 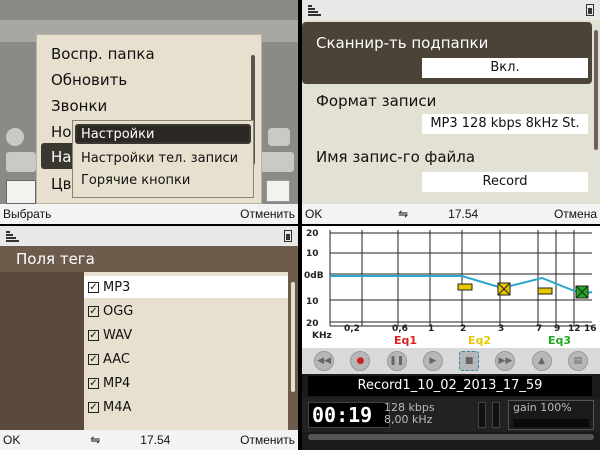 What do you see at coordinates (450, 386) in the screenshot?
I see `filename-display: Record1_10_02_2013_17_59` at bounding box center [450, 386].